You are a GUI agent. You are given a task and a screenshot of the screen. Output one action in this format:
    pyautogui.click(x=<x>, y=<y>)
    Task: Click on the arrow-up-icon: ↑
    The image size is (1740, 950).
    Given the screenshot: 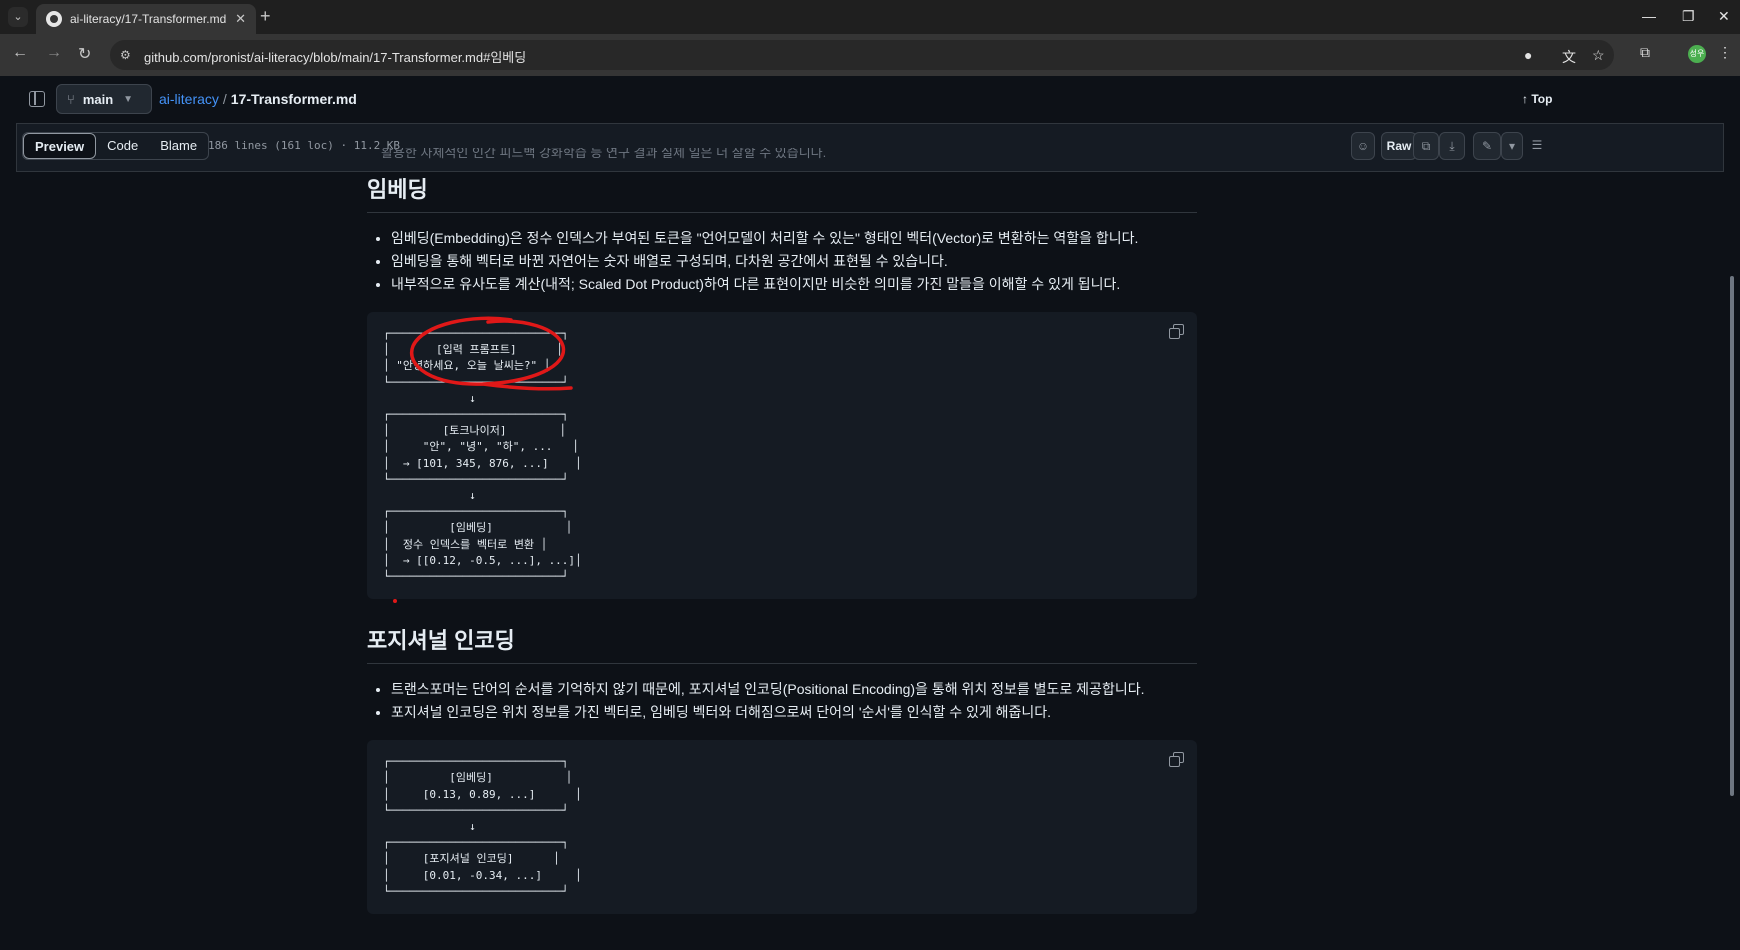 What is the action you would take?
    pyautogui.click(x=1527, y=99)
    